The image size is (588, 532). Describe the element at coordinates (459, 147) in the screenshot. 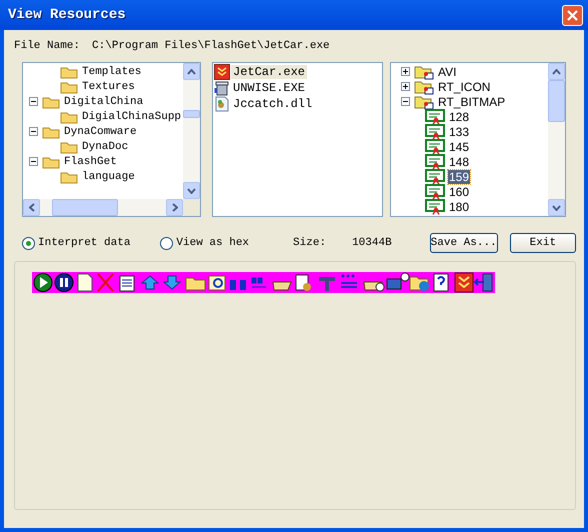

I see `tree-item: 145` at that location.